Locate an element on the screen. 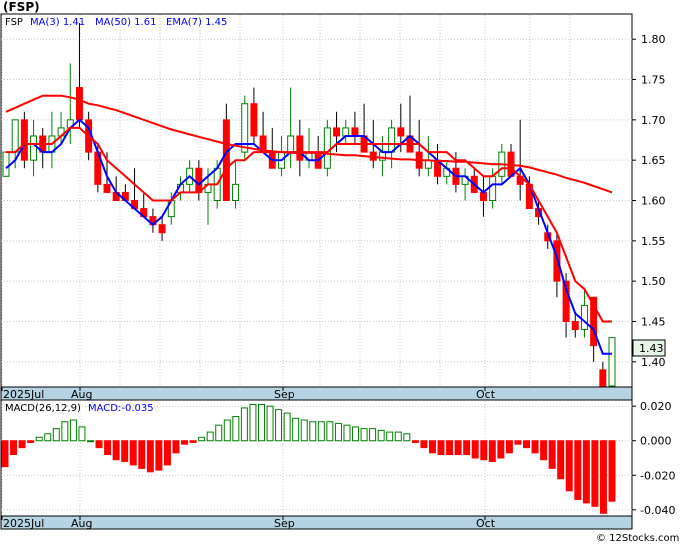 This screenshot has width=680, height=546. legend-ma50: MA(50) 1.61 is located at coordinates (125, 22).